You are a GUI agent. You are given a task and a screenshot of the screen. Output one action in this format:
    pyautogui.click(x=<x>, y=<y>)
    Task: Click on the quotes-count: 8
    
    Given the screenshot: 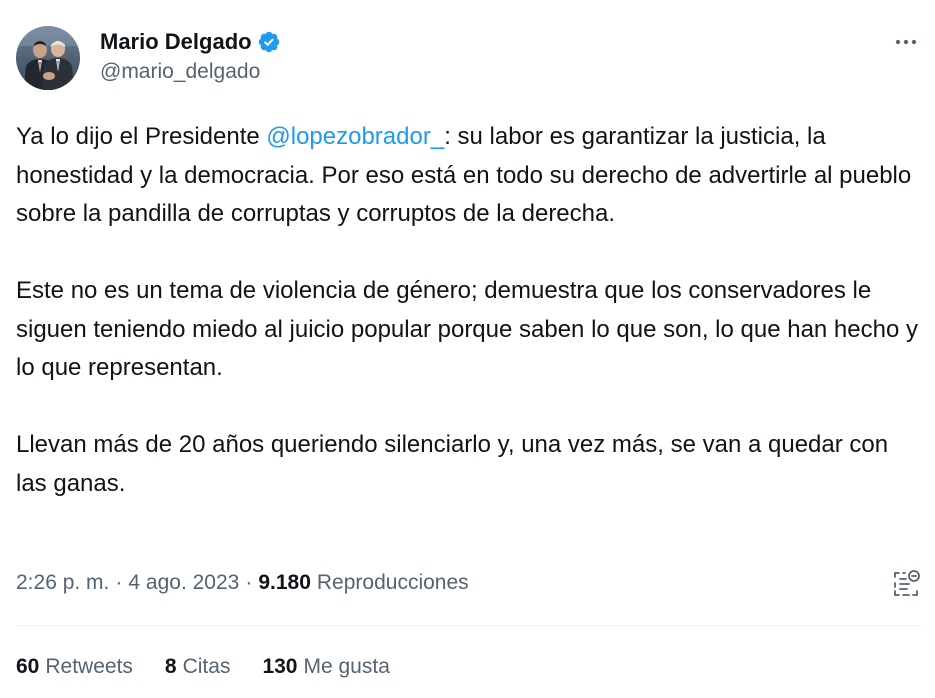 What is the action you would take?
    pyautogui.click(x=170, y=666)
    